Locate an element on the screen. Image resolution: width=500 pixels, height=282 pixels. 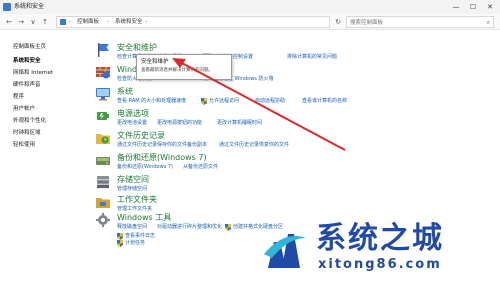
firewall-icon is located at coordinates (103, 73).